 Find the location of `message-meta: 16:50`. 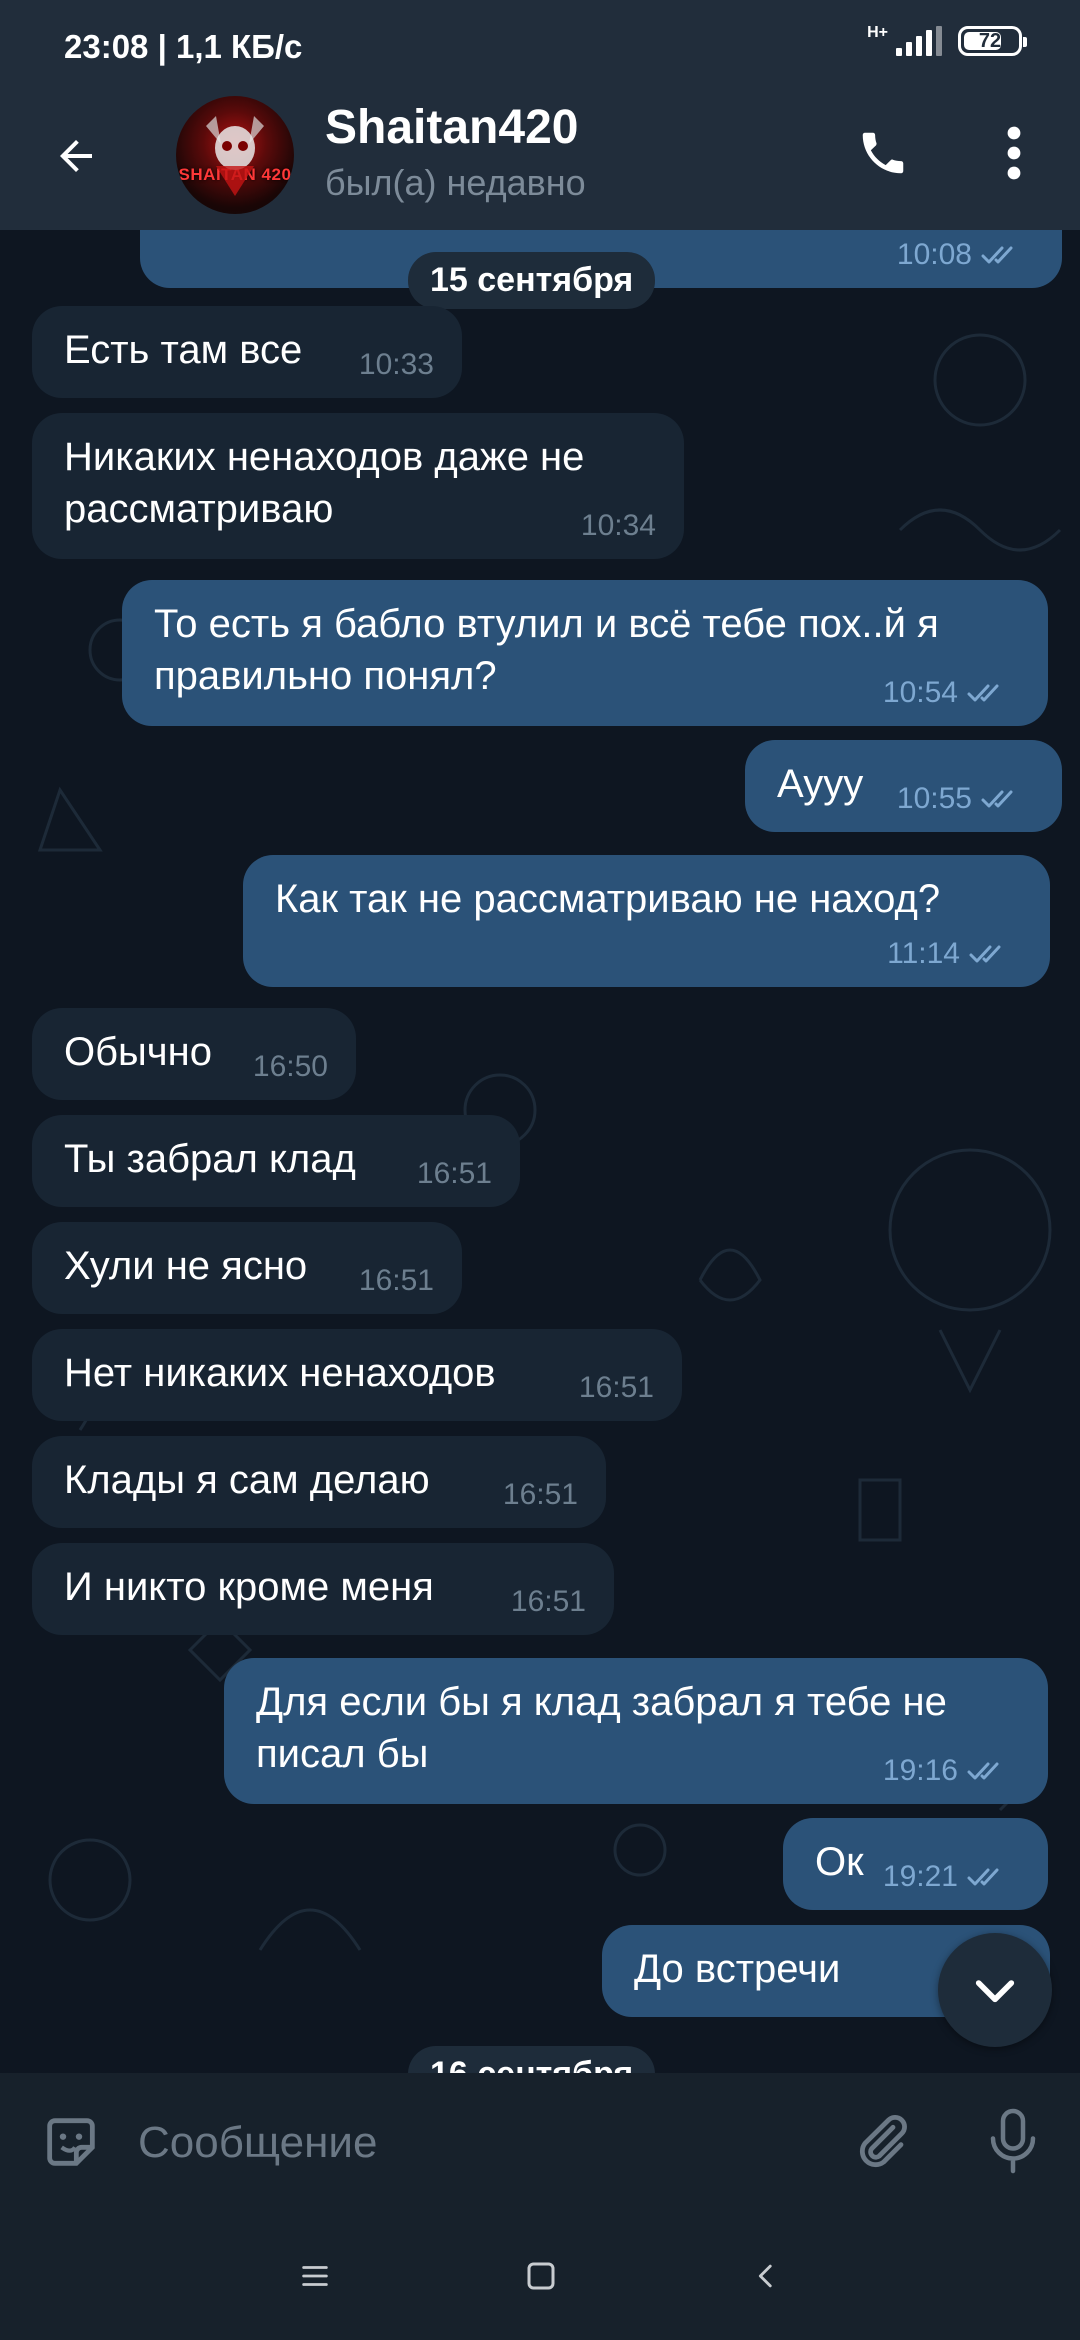

message-meta: 16:50 is located at coordinates (290, 1067).